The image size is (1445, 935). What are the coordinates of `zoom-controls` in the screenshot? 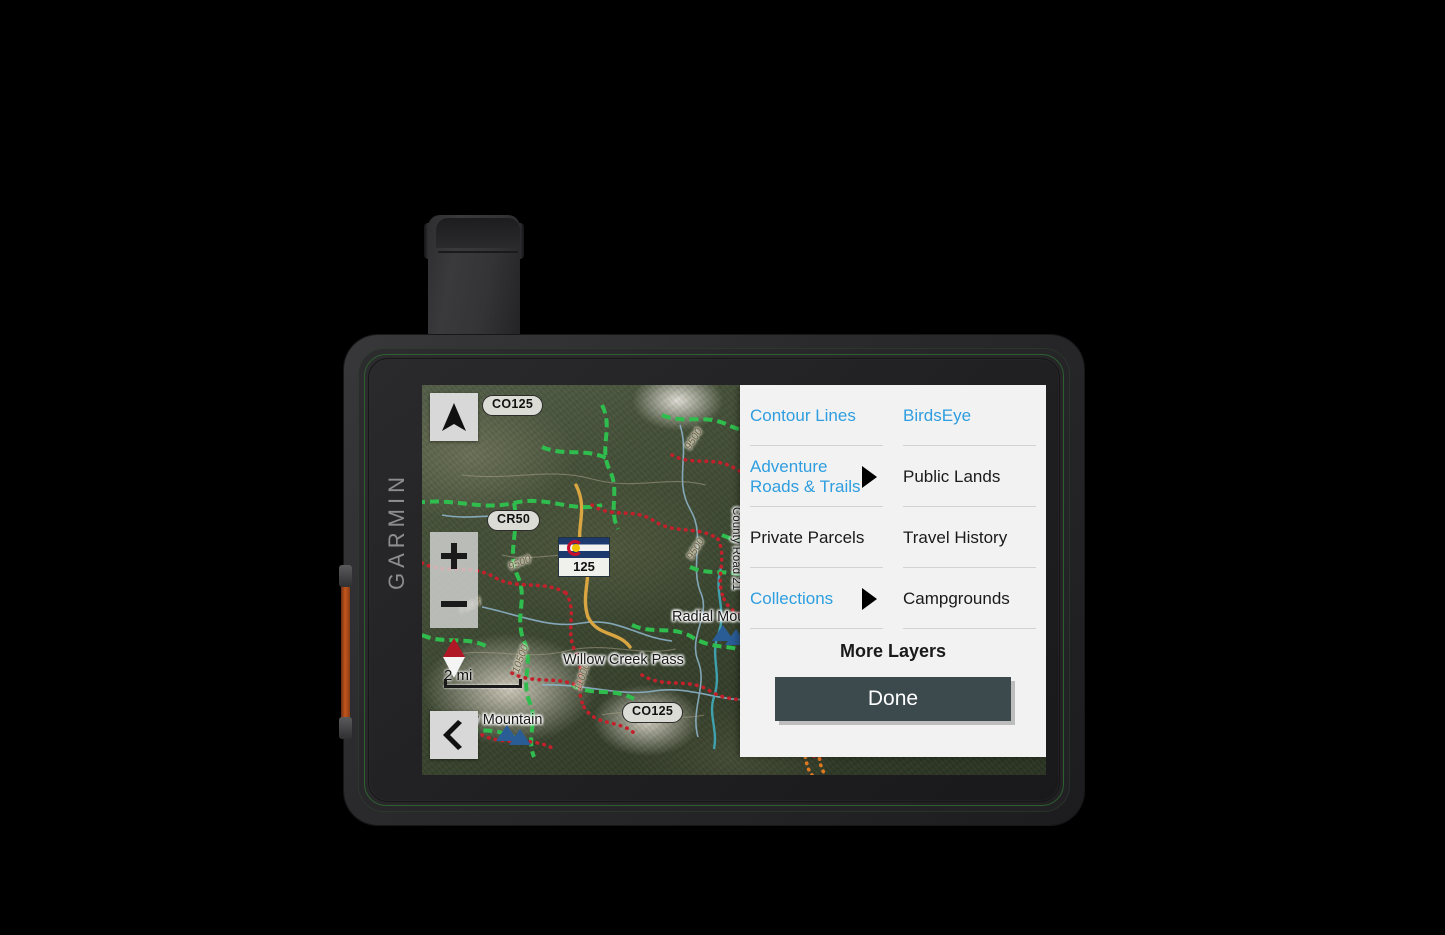 It's located at (454, 580).